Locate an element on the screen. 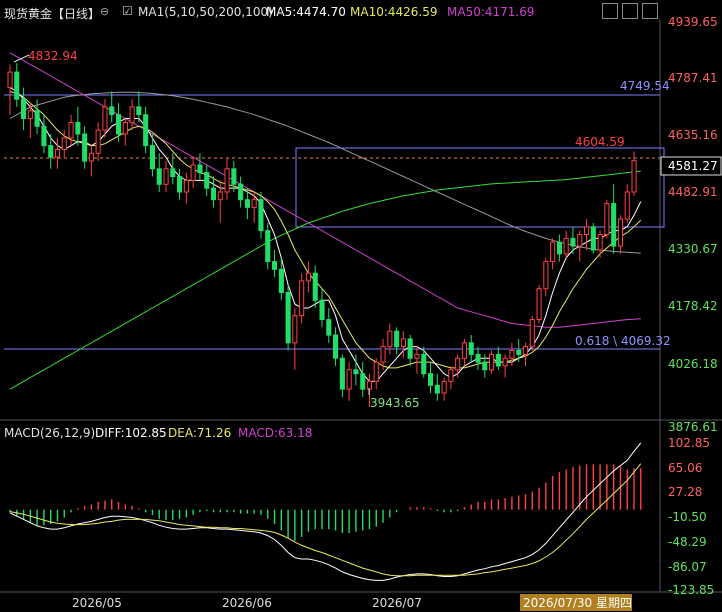 The height and width of the screenshot is (612, 722). recent-high-label: 4604.59 is located at coordinates (600, 142).